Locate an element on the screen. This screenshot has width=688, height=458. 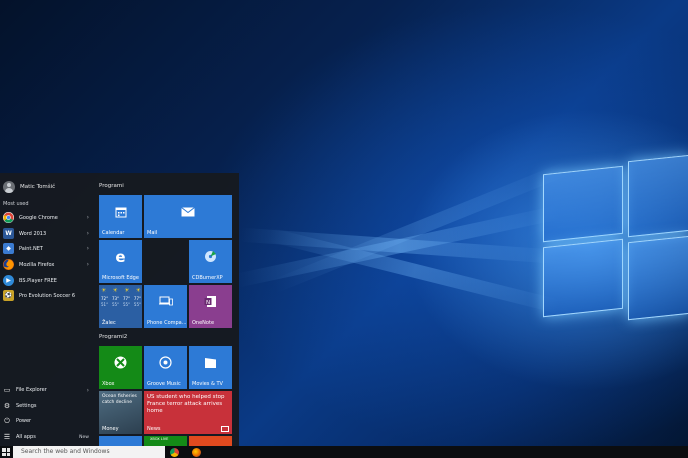
user-account: Matic Tomšič is located at coordinates (29, 187).